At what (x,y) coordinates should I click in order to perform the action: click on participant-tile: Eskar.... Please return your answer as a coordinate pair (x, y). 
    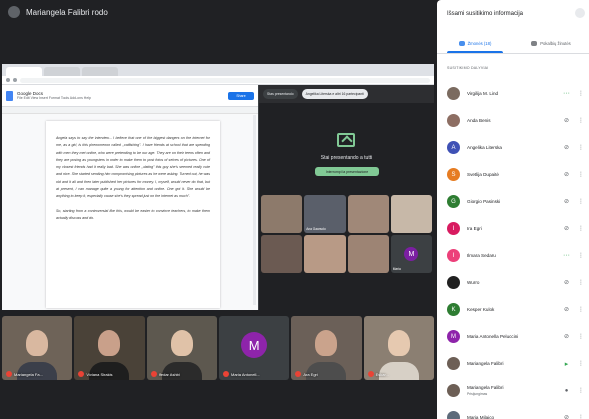
    Looking at the image, I should click on (398, 348).